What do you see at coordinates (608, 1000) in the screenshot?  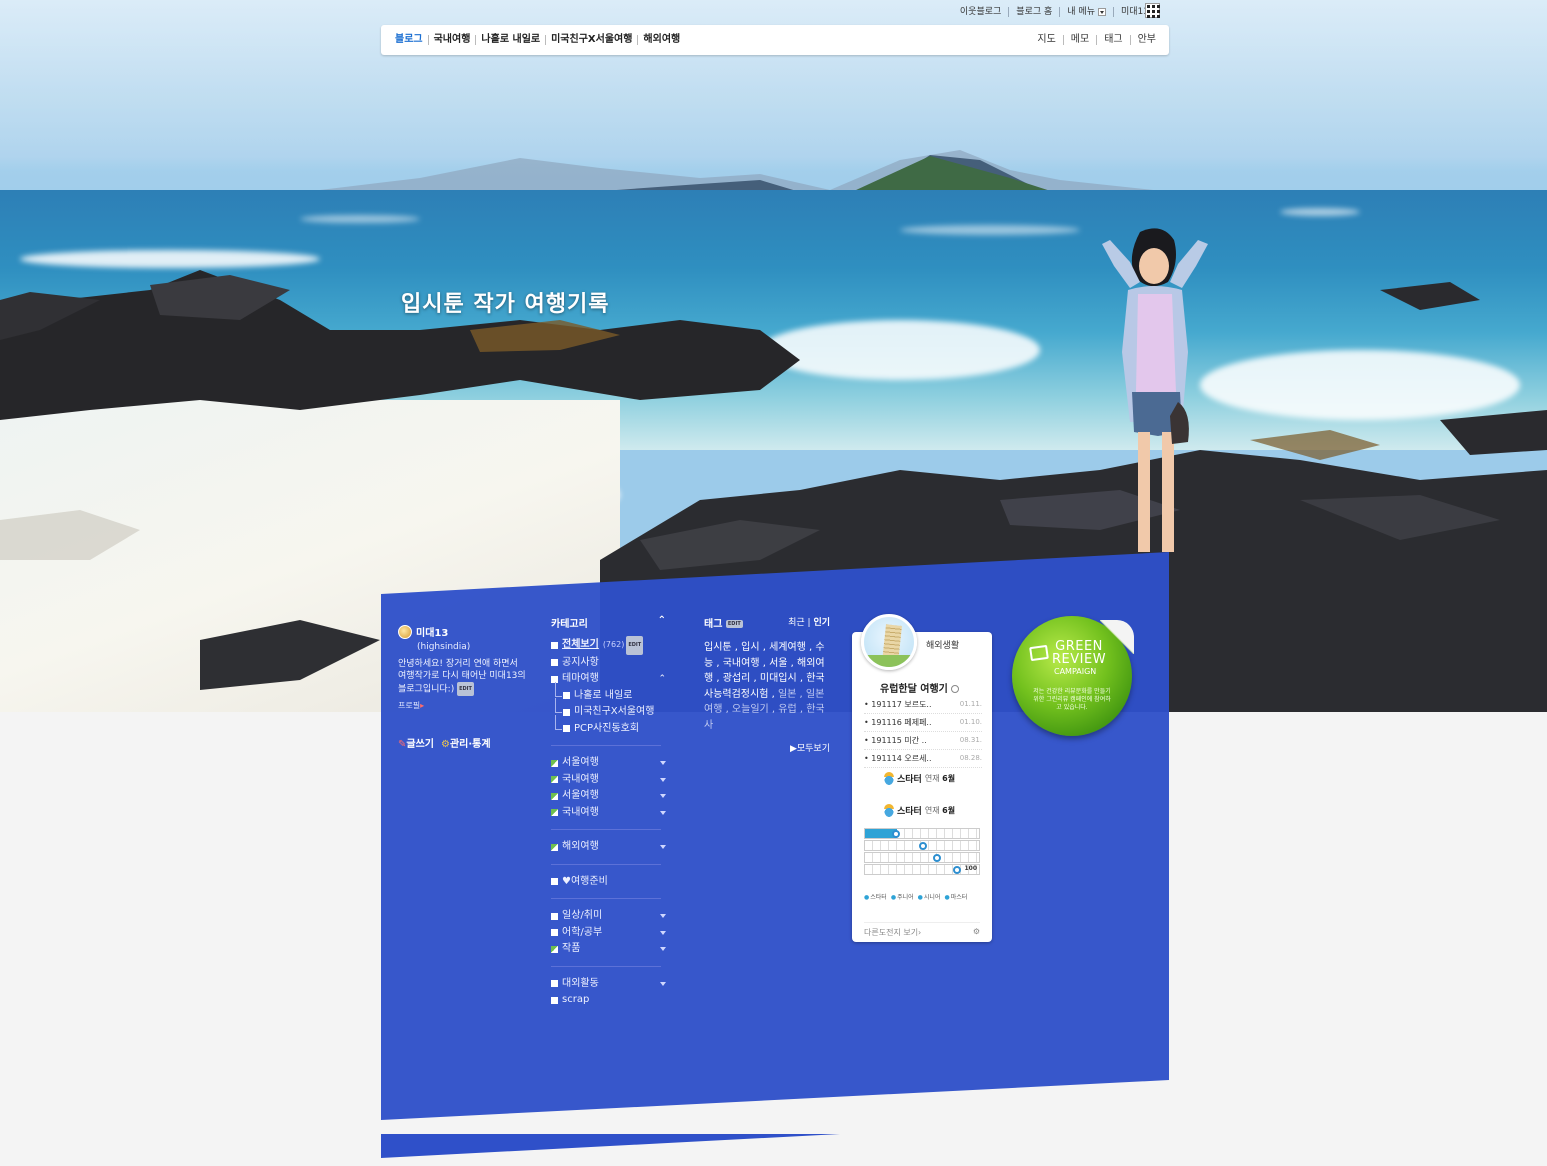 I see `category-item: scrap` at bounding box center [608, 1000].